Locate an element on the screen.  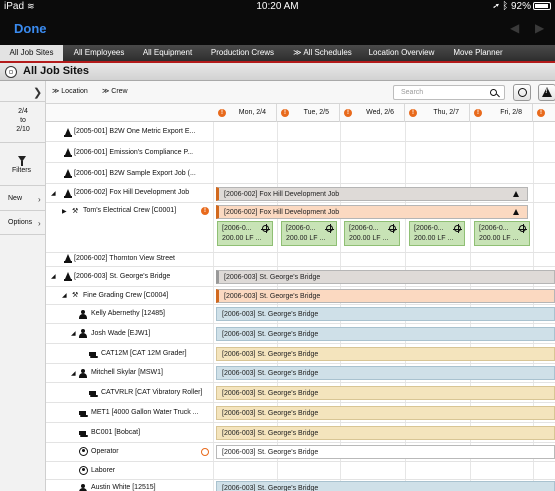
table-row: Laborer is located at coordinates (300, 471).